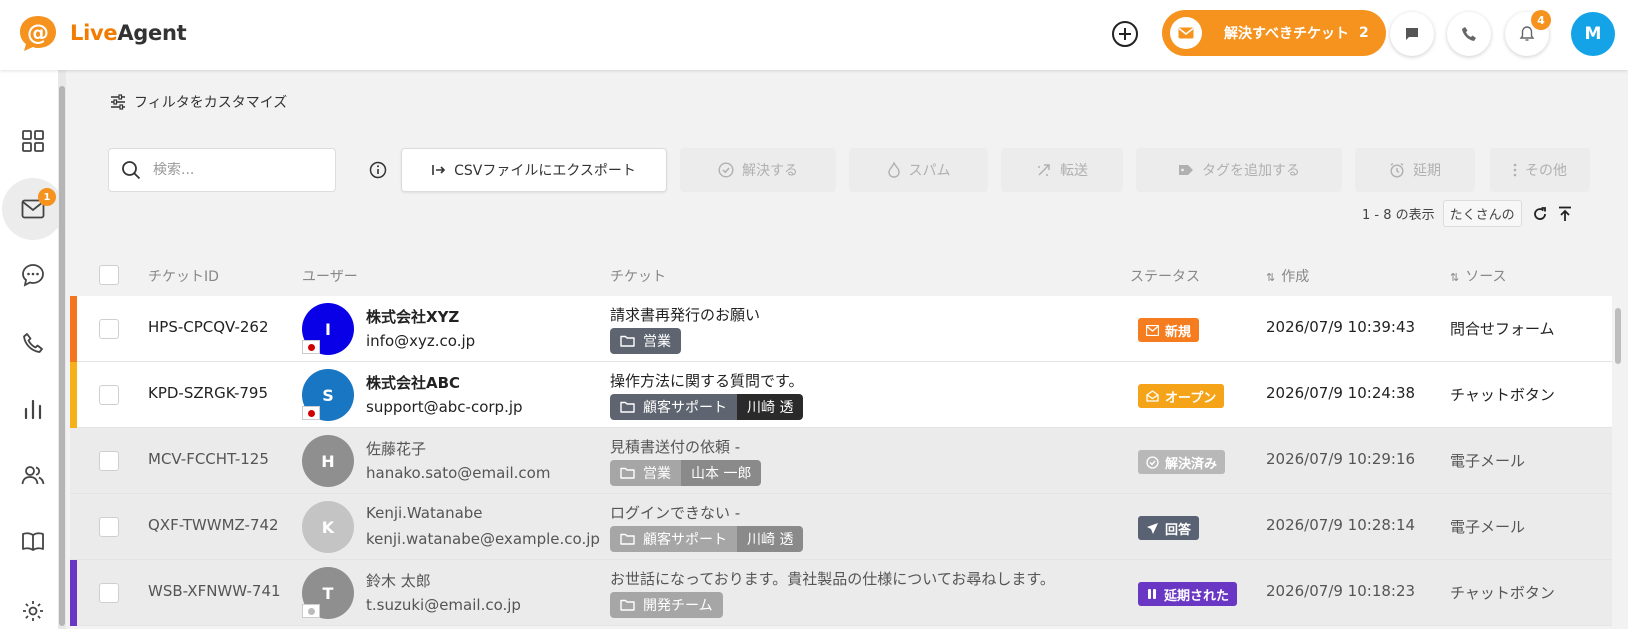 The height and width of the screenshot is (629, 1628). Describe the element at coordinates (183, 276) in the screenshot. I see `col-ticket-id: チケットID` at that location.